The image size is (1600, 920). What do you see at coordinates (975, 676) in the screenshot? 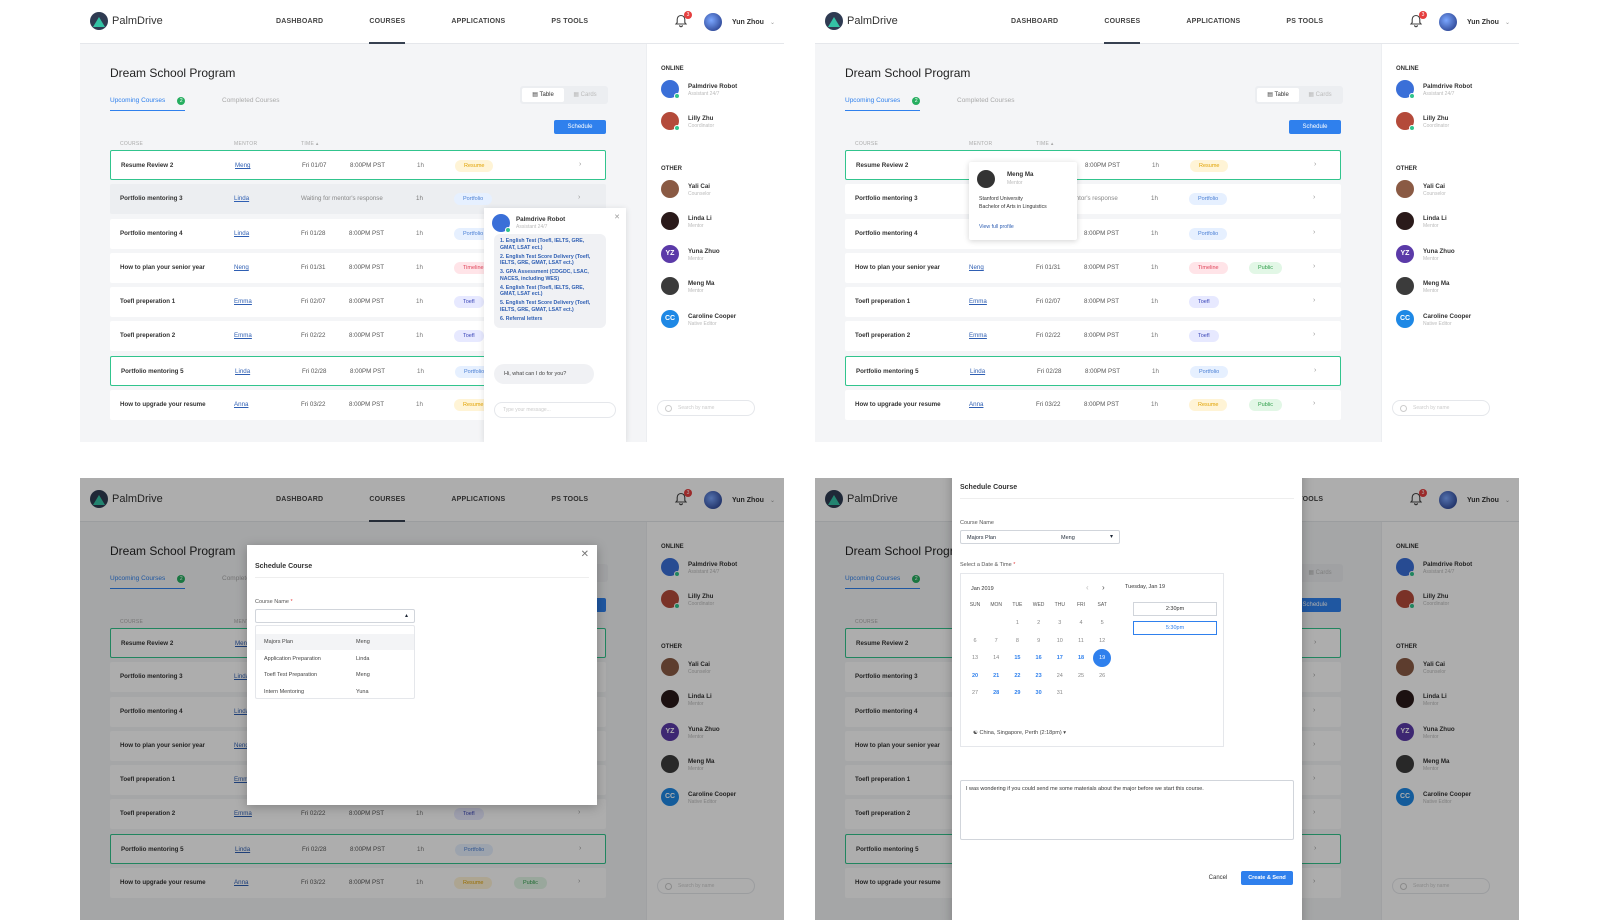
I see `calendar-day: 20` at bounding box center [975, 676].